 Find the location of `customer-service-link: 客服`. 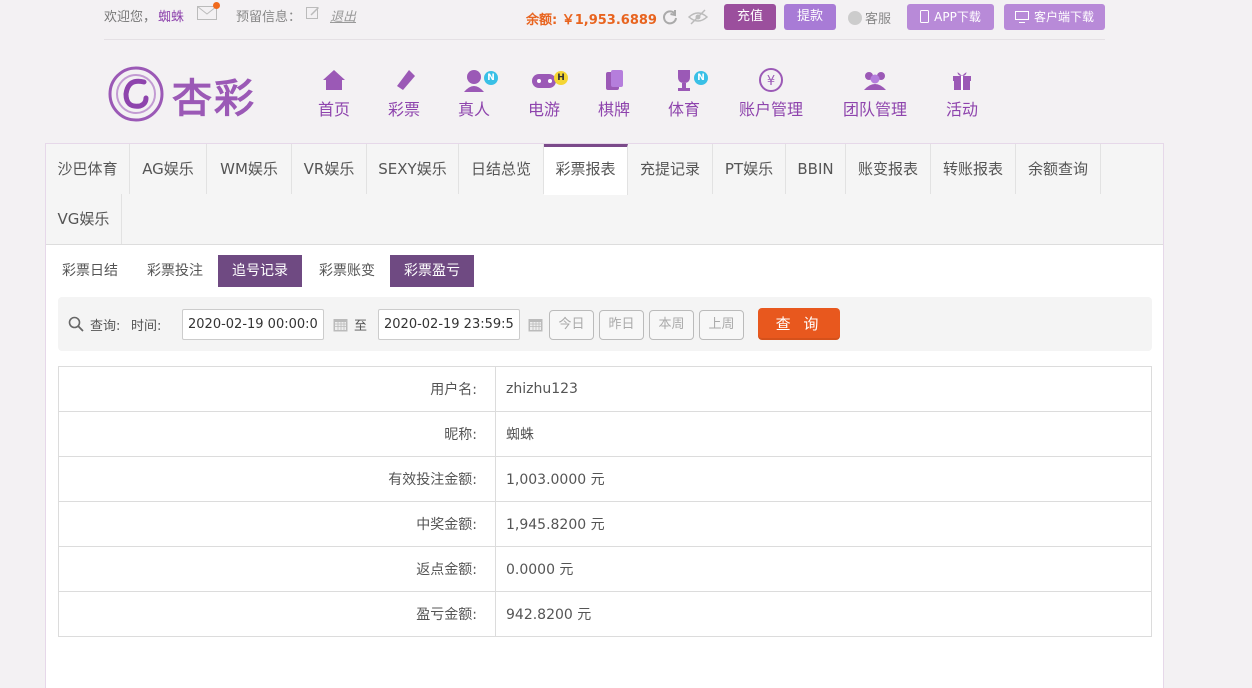

customer-service-link: 客服 is located at coordinates (869, 17).